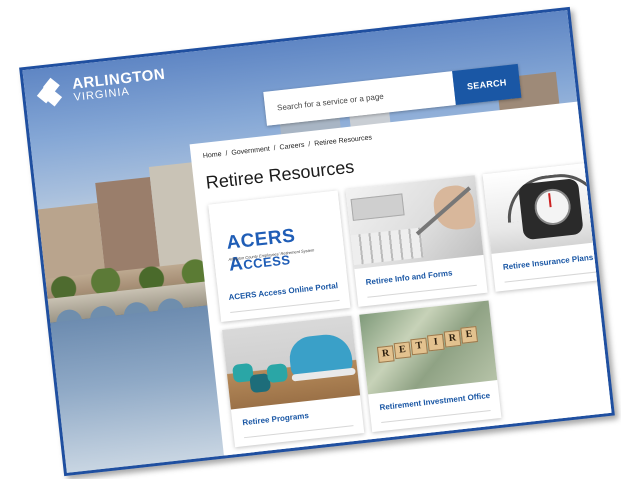 The width and height of the screenshot is (621, 479). What do you see at coordinates (454, 207) in the screenshot?
I see `hand-shape` at bounding box center [454, 207].